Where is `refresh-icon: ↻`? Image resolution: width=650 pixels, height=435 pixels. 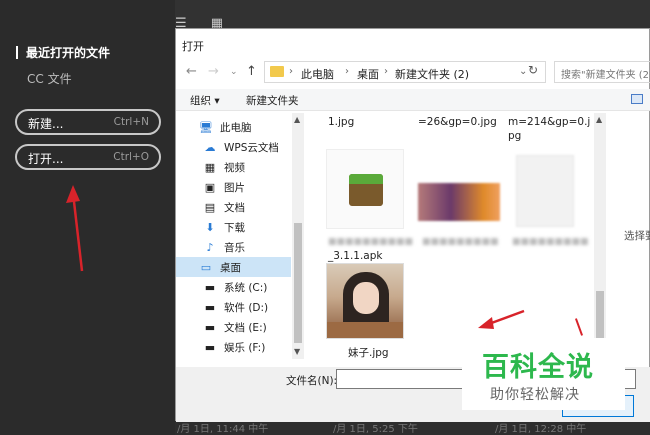 refresh-icon: ↻ is located at coordinates (537, 70).